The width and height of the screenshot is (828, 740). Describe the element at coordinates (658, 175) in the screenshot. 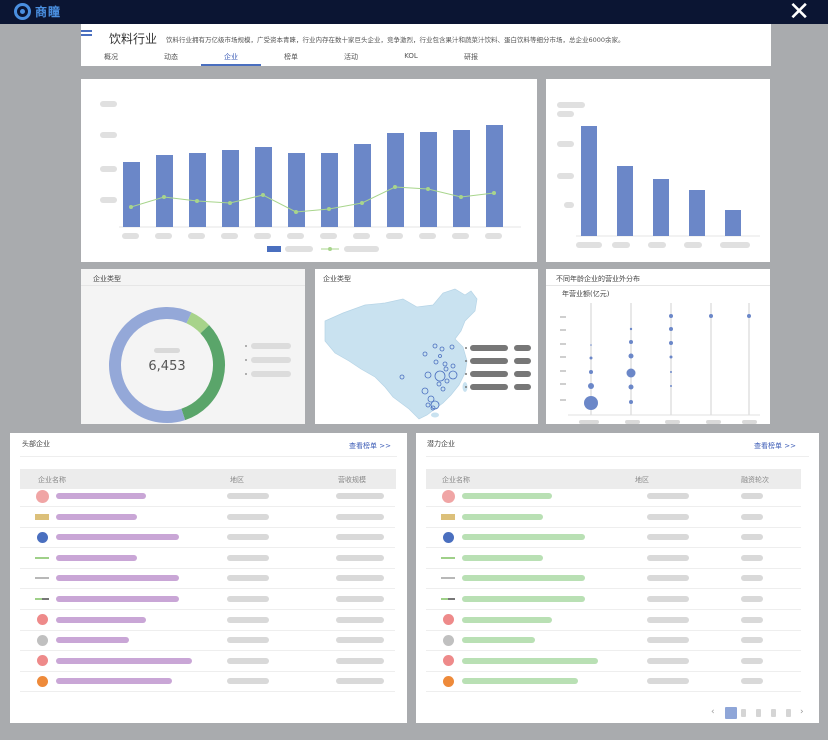

I see `side-bar-chart` at that location.